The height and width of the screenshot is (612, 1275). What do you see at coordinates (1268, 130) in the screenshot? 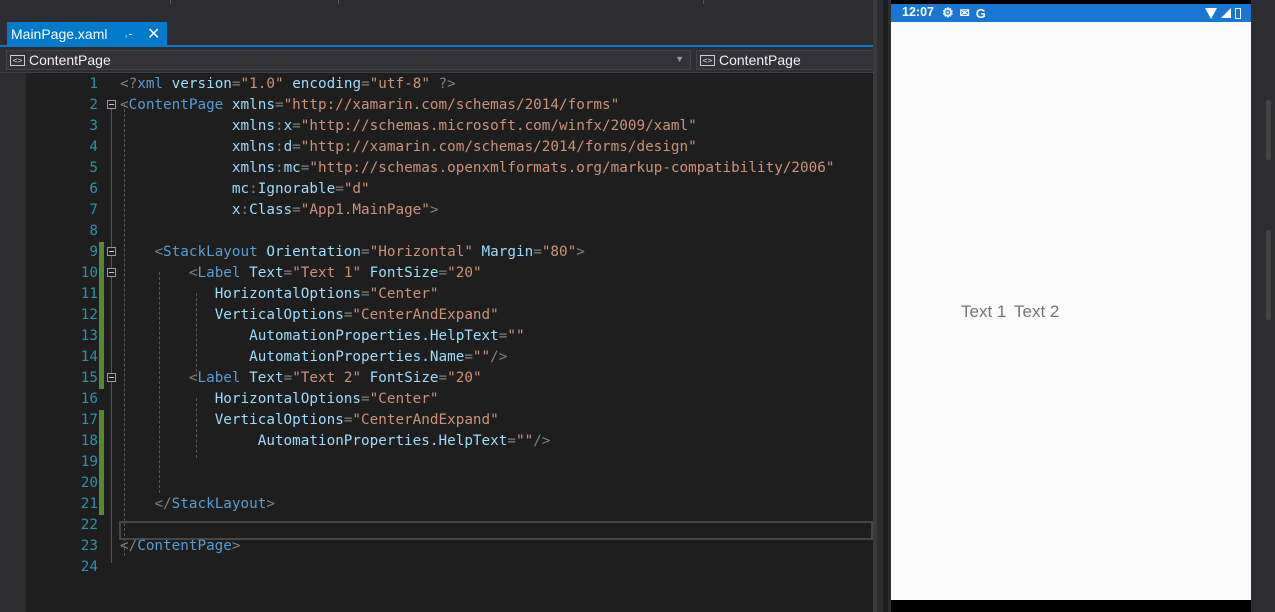
I see `volume-button` at bounding box center [1268, 130].